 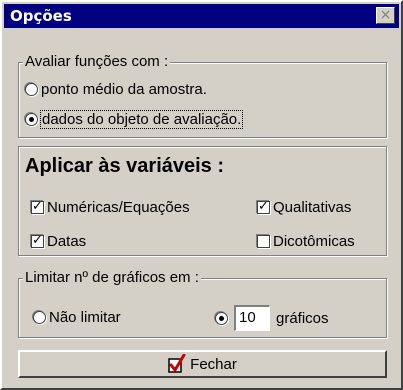 I want to click on checkbox-qualitativas: ✓ Qualitativas, so click(x=304, y=207).